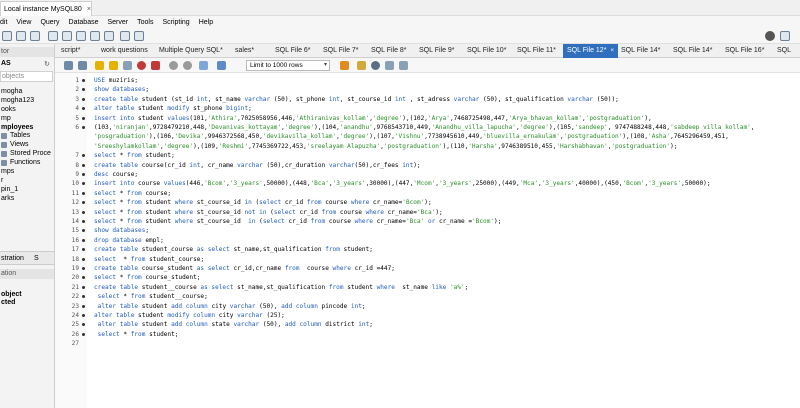 The width and height of the screenshot is (800, 408). Describe the element at coordinates (590, 51) in the screenshot. I see `tab-sql-file-12: SQL File 12* ×` at that location.